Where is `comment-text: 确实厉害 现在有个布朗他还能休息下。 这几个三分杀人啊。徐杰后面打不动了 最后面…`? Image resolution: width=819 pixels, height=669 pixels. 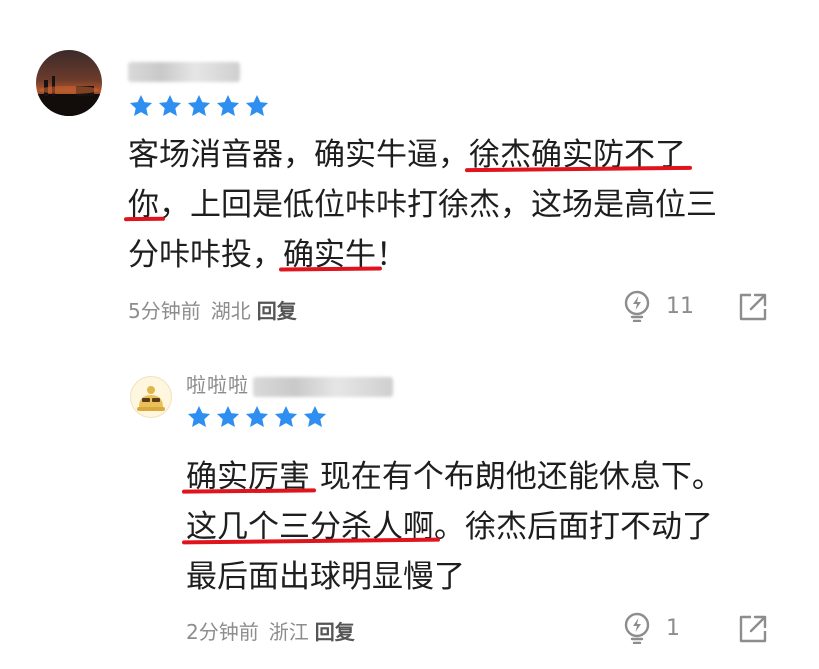
comment-text: 确实厉害 现在有个布朗他还能休息下。 这几个三分杀人啊。徐杰后面打不动了 最后面… is located at coordinates (454, 527).